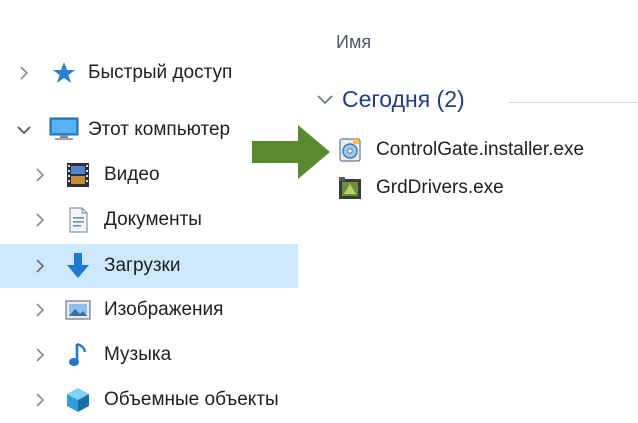  I want to click on file-row: ControlGate.installer.exe, so click(486, 150).